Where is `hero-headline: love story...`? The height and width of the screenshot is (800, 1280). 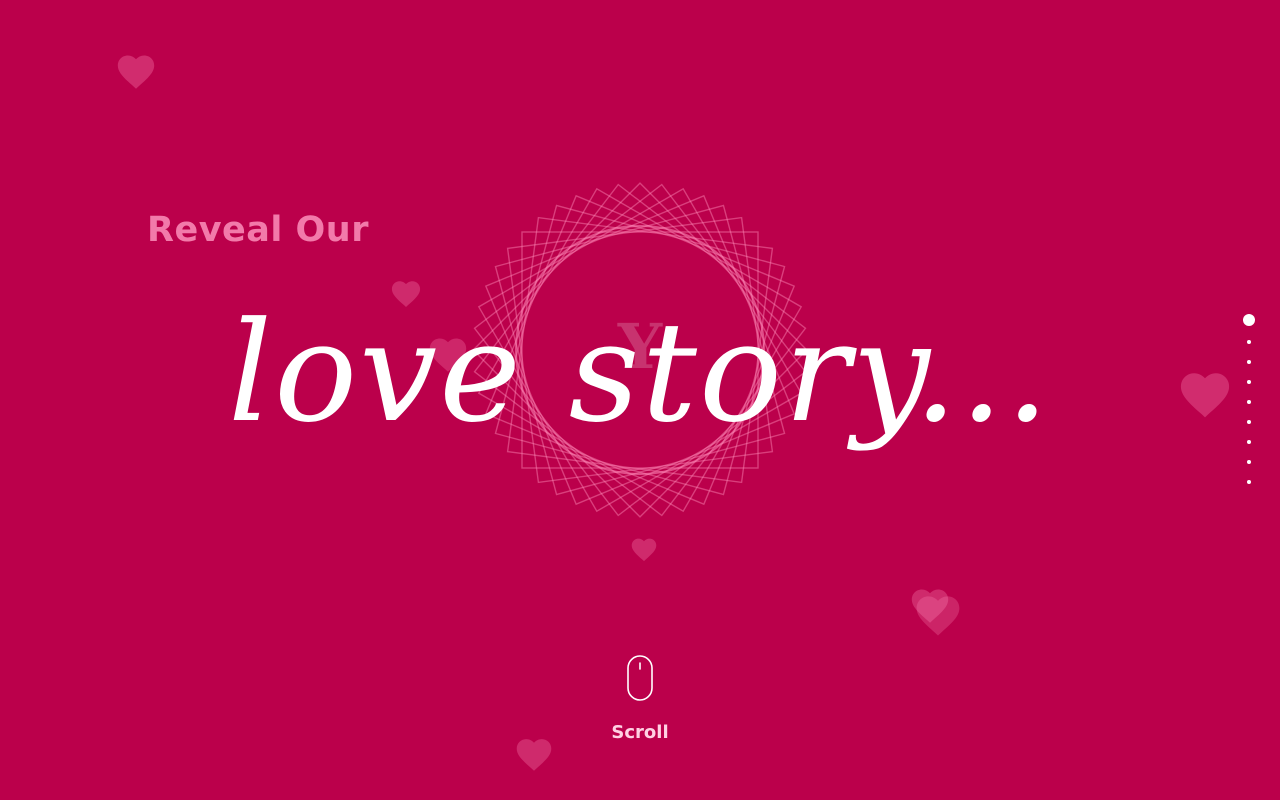
hero-headline: love story... is located at coordinates (640, 372).